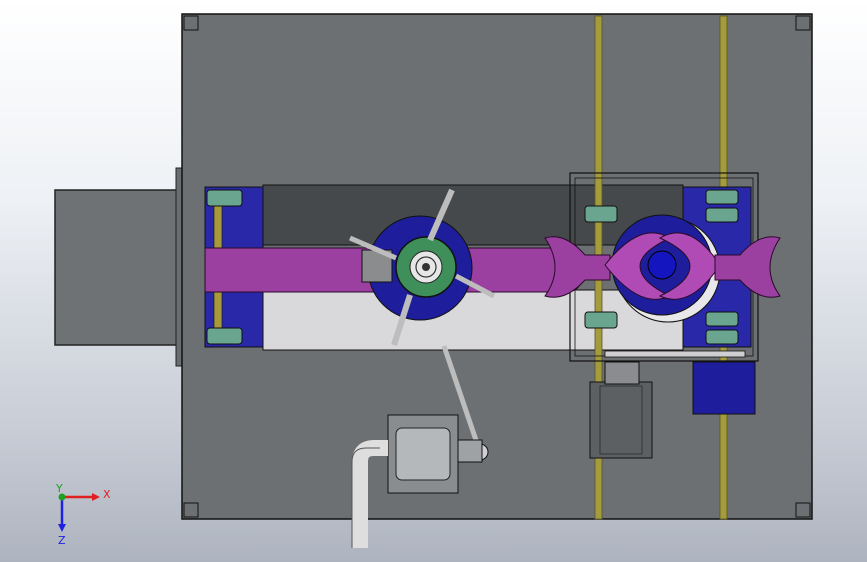 The height and width of the screenshot is (562, 867). What do you see at coordinates (83, 514) in the screenshot?
I see `coordinate-triad: X Y Z` at bounding box center [83, 514].